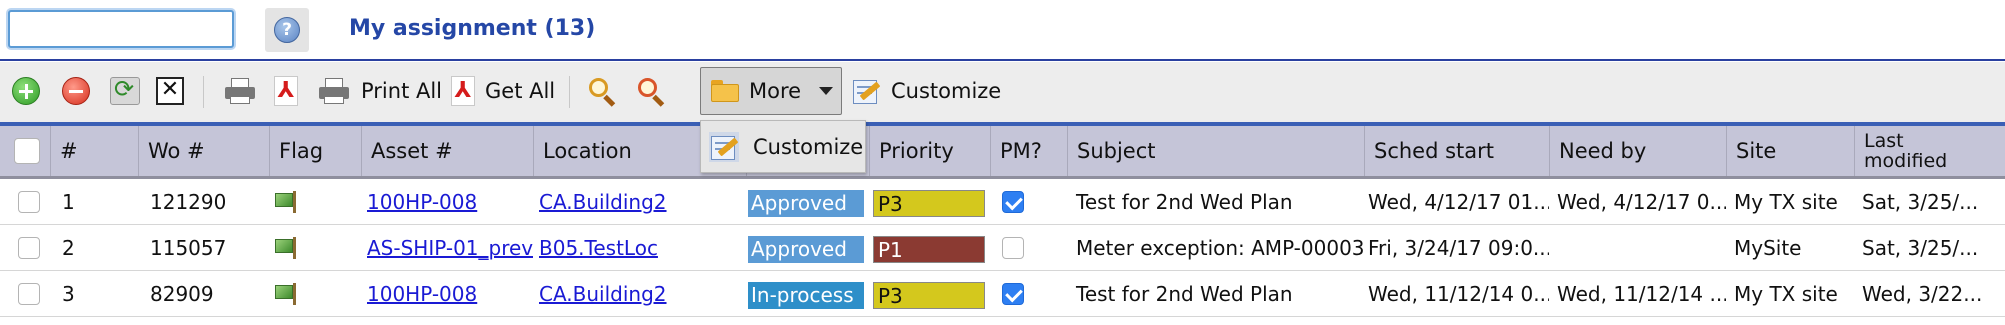  I want to click on more-menu-item-customize: Customize, so click(786, 146).